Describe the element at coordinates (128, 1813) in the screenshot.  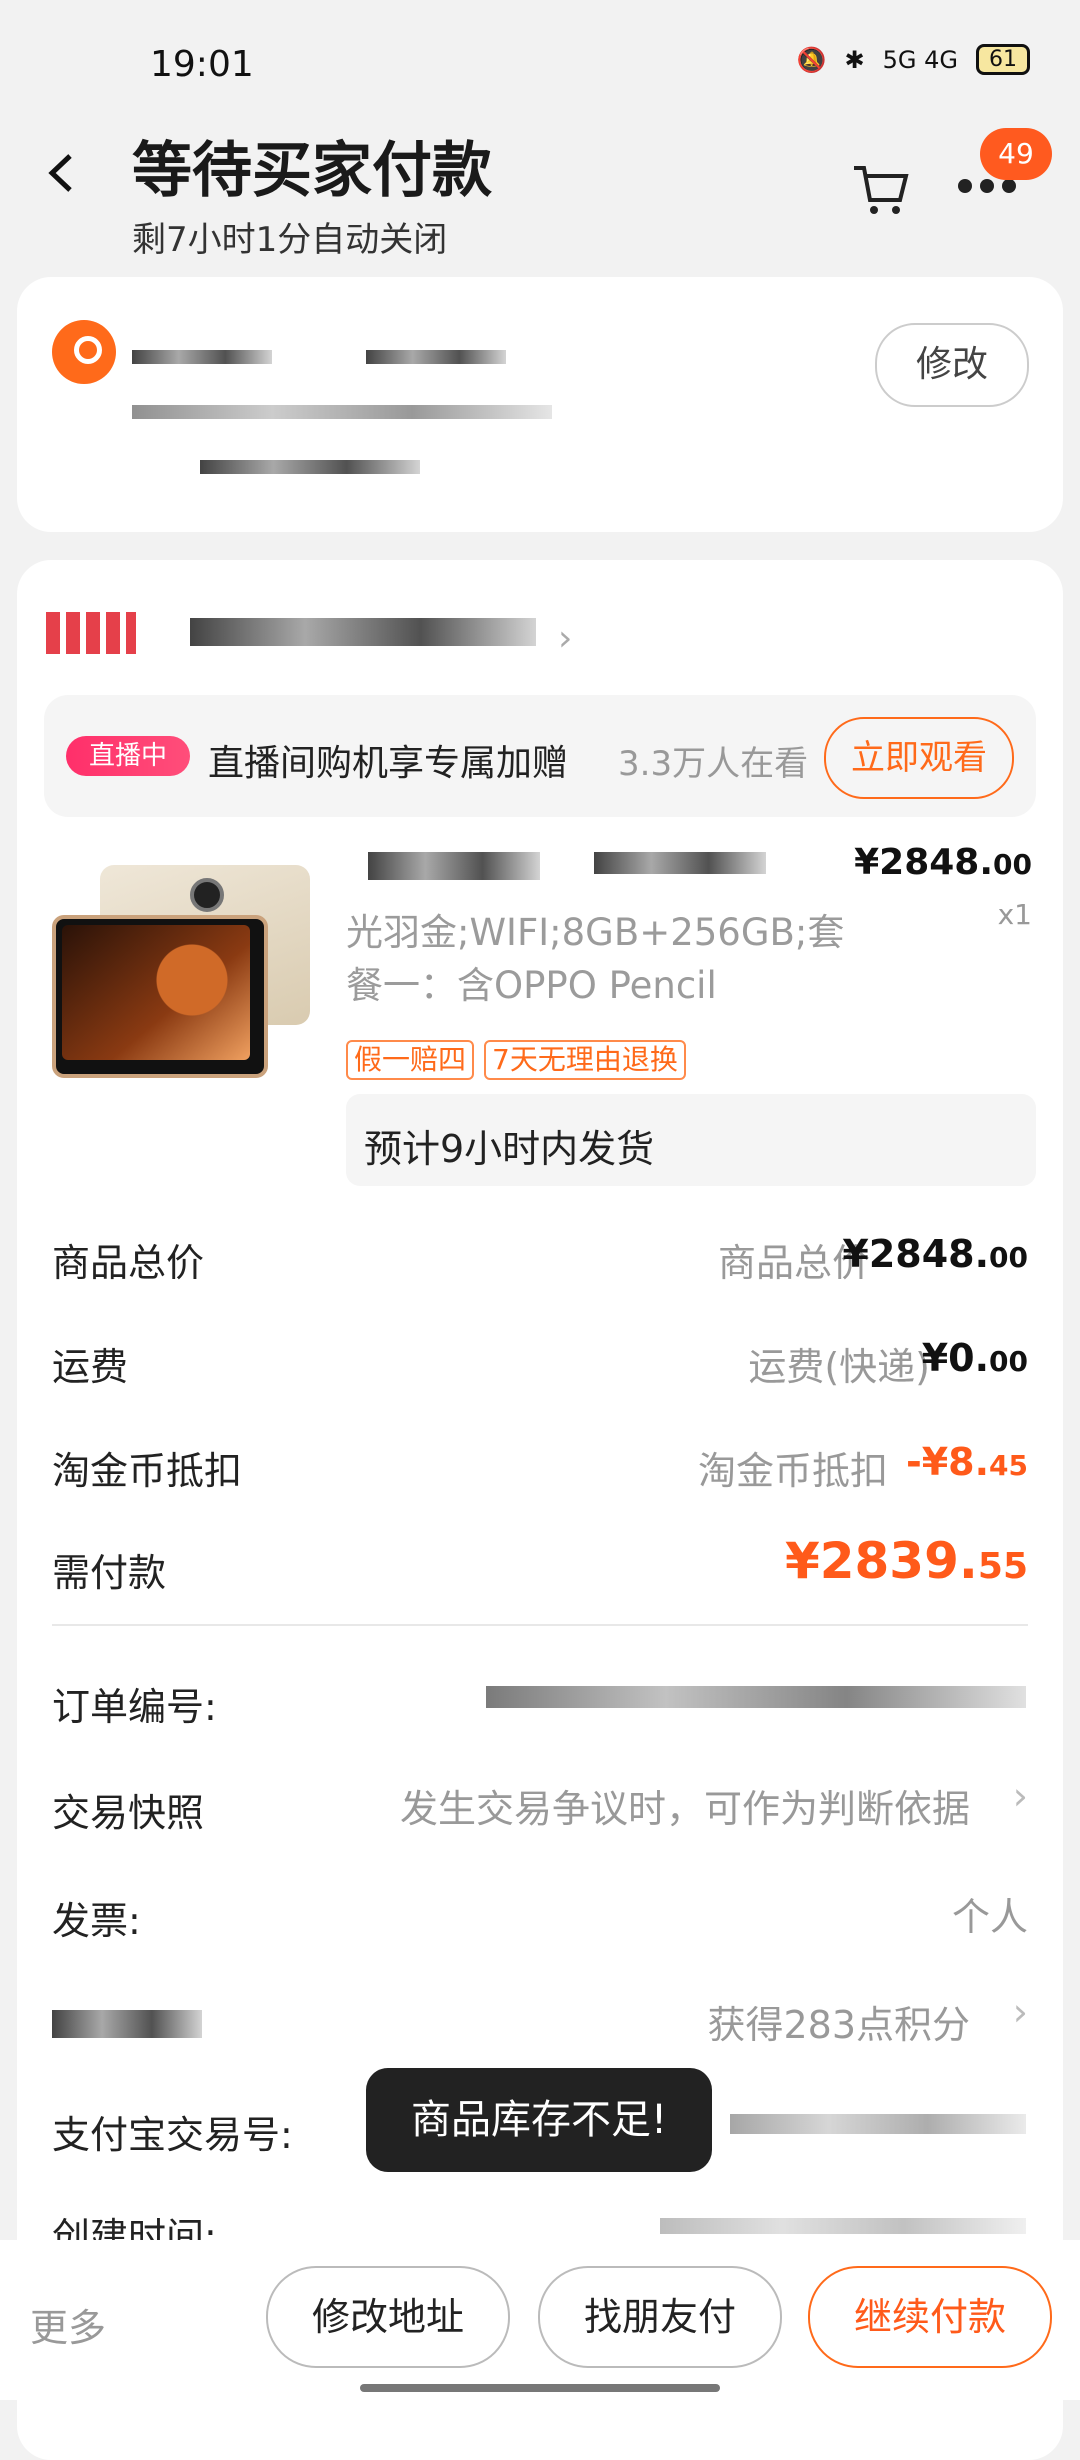
I see `snapshot-label: 交易快照` at that location.